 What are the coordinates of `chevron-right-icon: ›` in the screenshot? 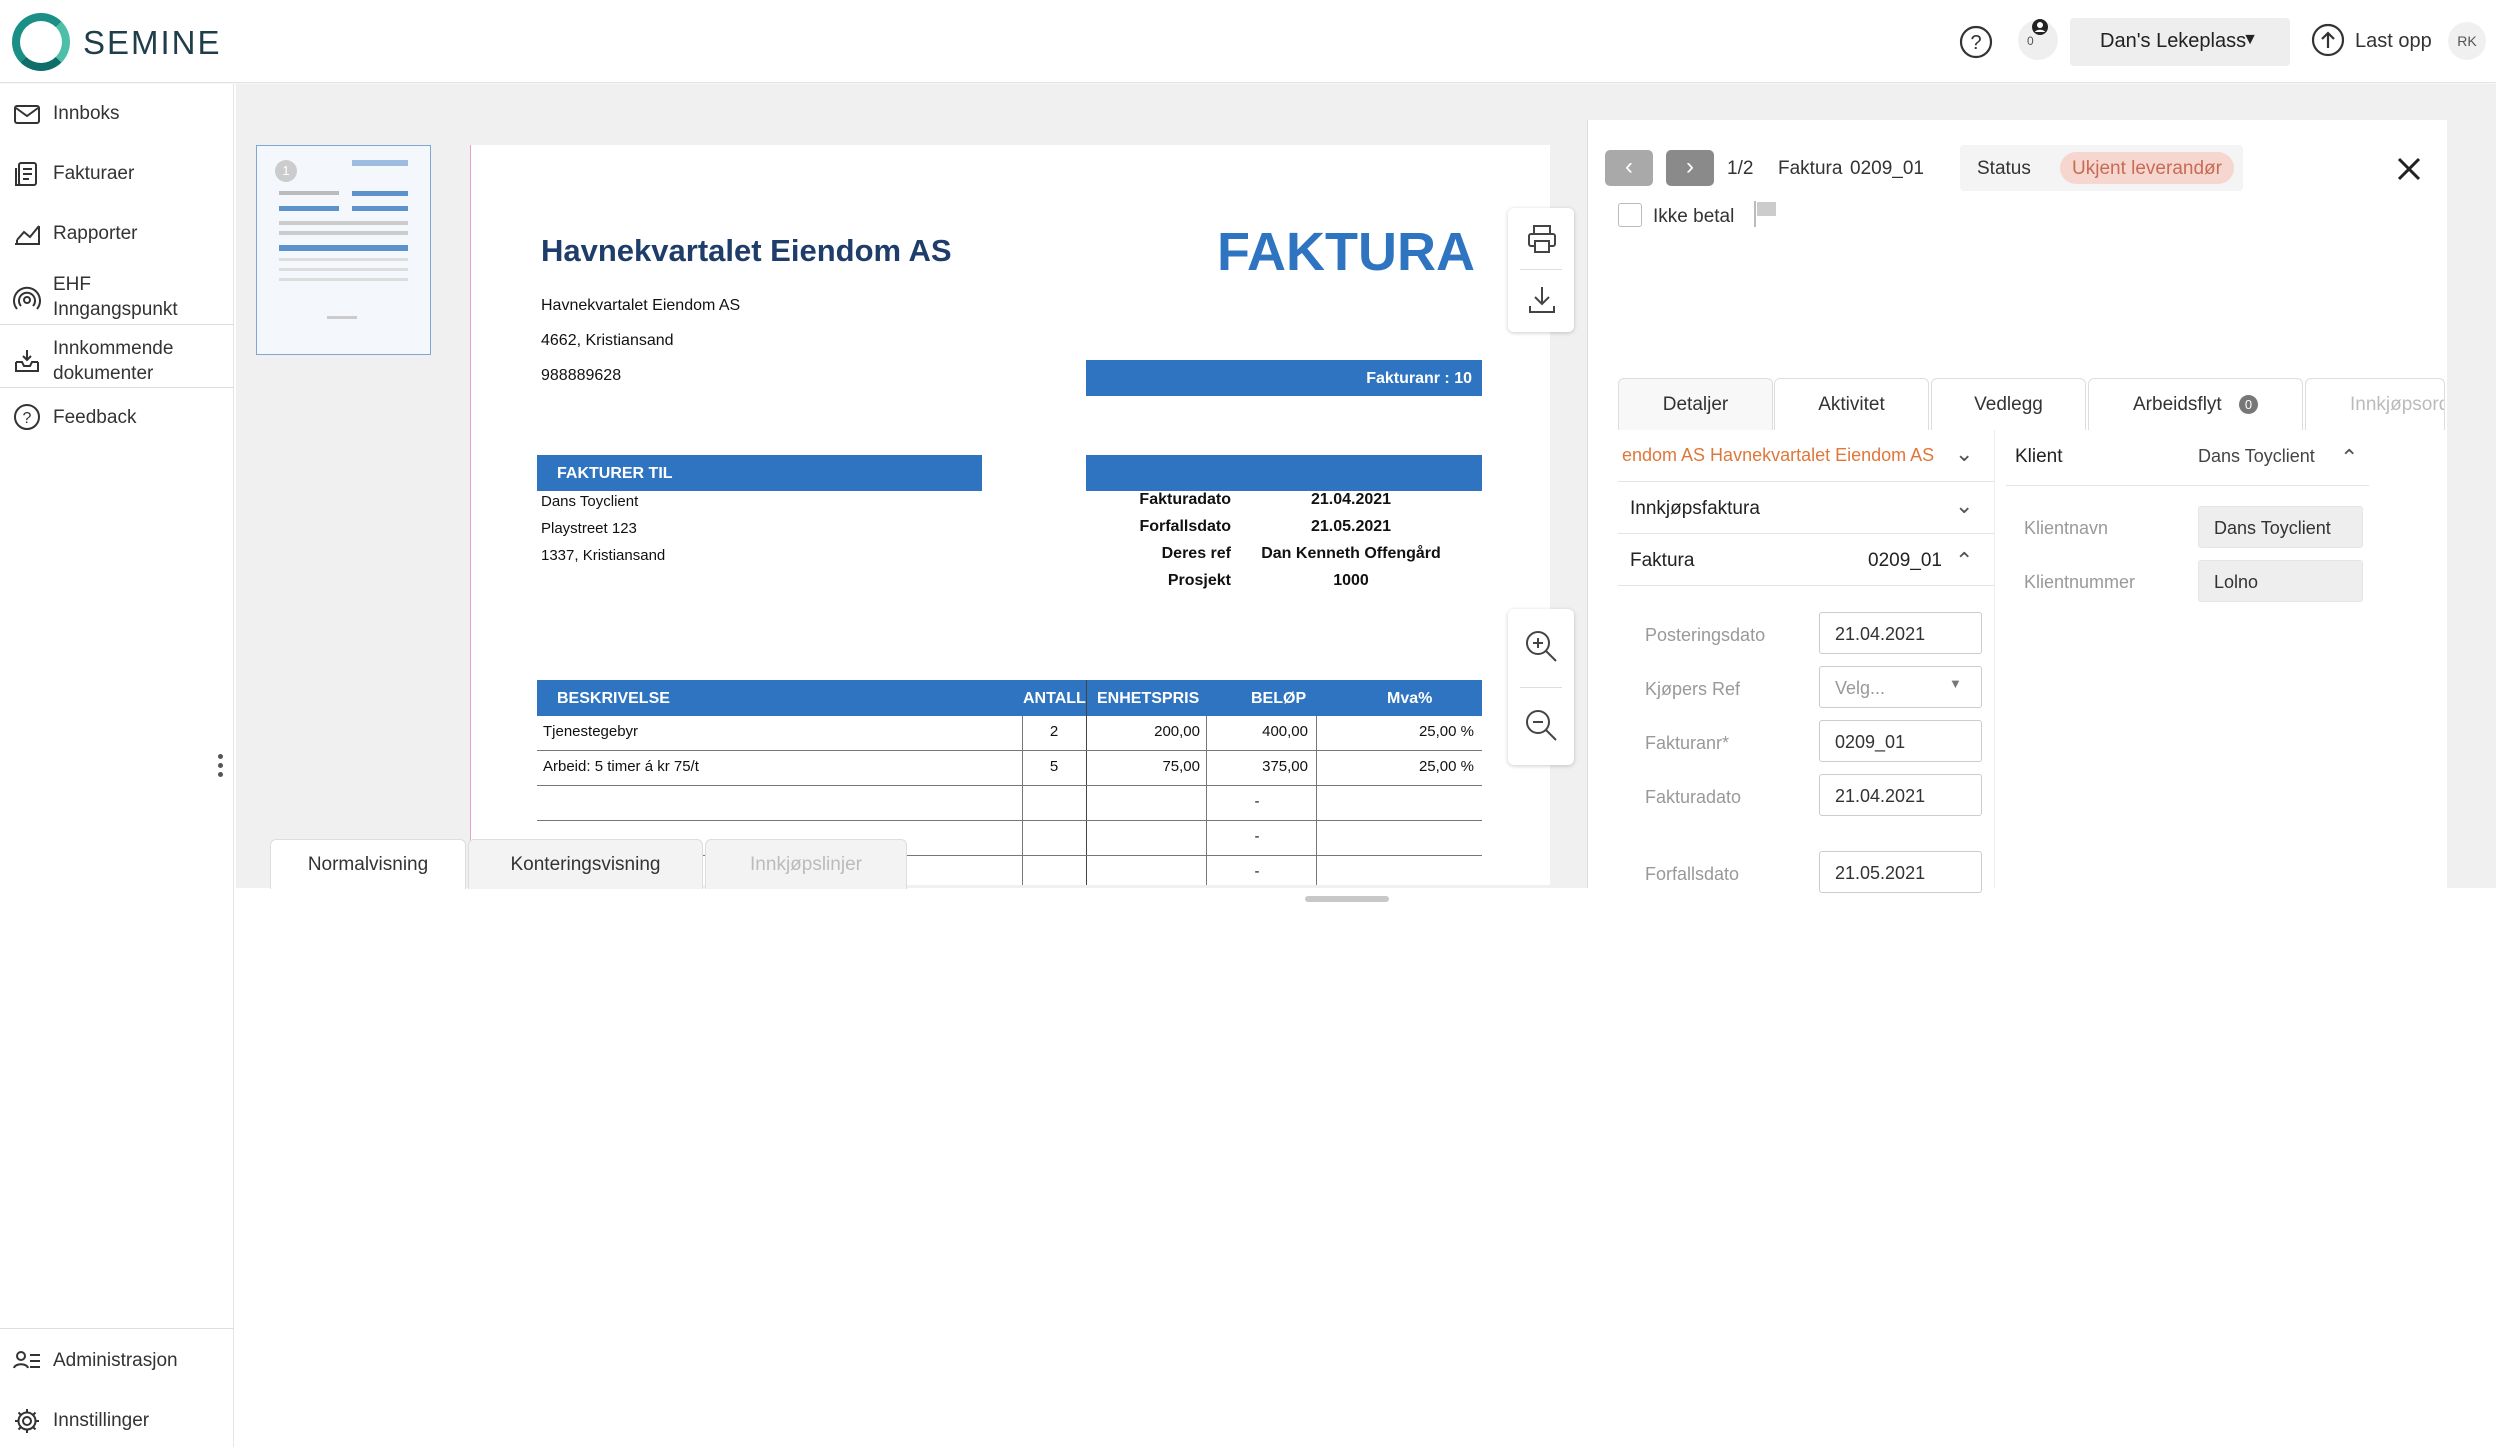 It's located at (1690, 166).